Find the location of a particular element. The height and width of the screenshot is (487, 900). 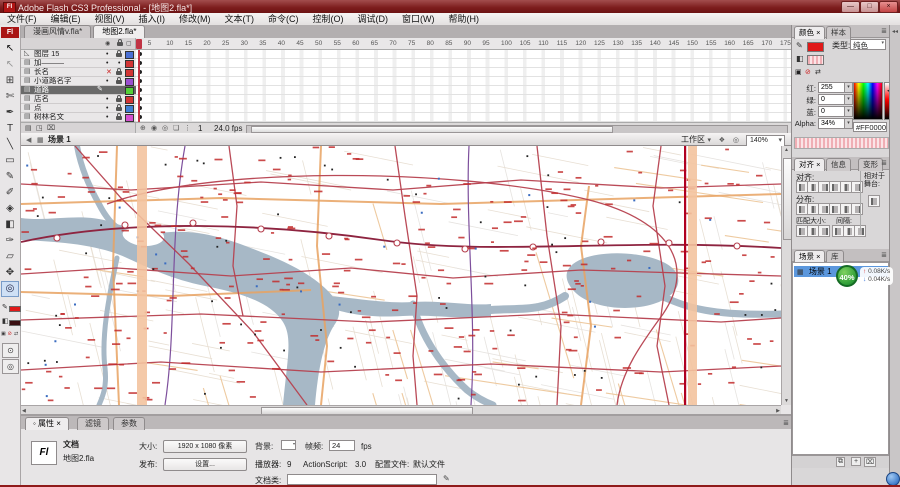

new-folder-button: ◳ is located at coordinates (39, 128).